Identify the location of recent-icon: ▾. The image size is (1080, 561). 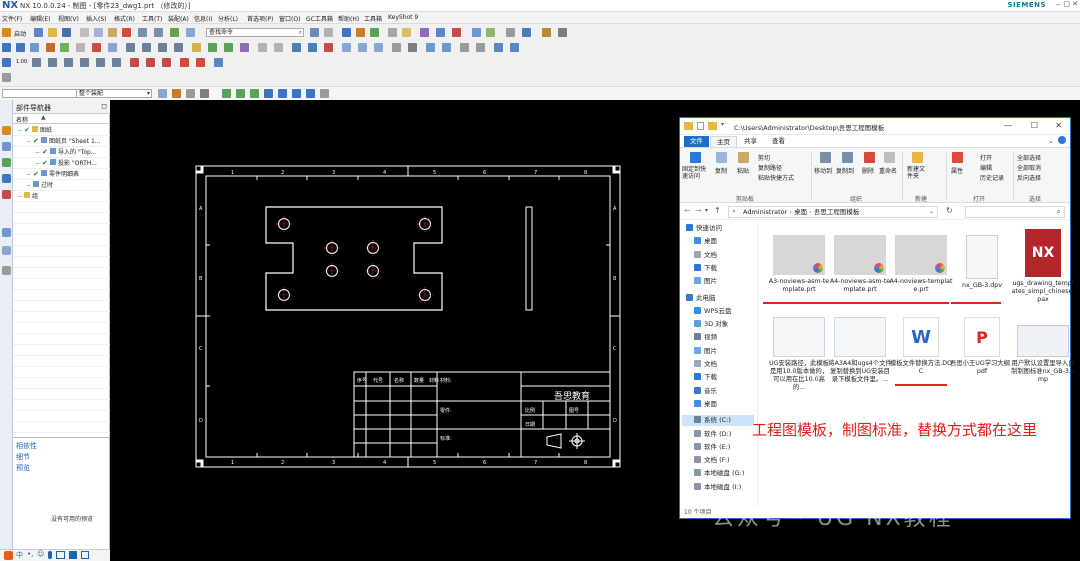
(706, 210).